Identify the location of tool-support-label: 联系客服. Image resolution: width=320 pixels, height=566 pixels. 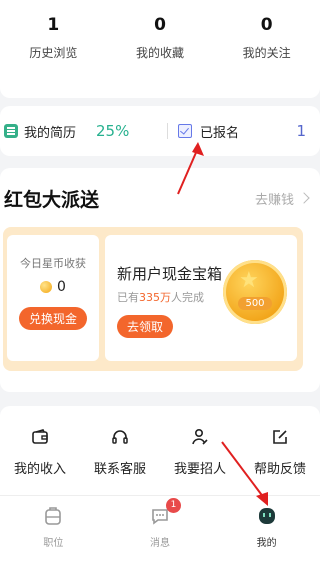
(119, 469).